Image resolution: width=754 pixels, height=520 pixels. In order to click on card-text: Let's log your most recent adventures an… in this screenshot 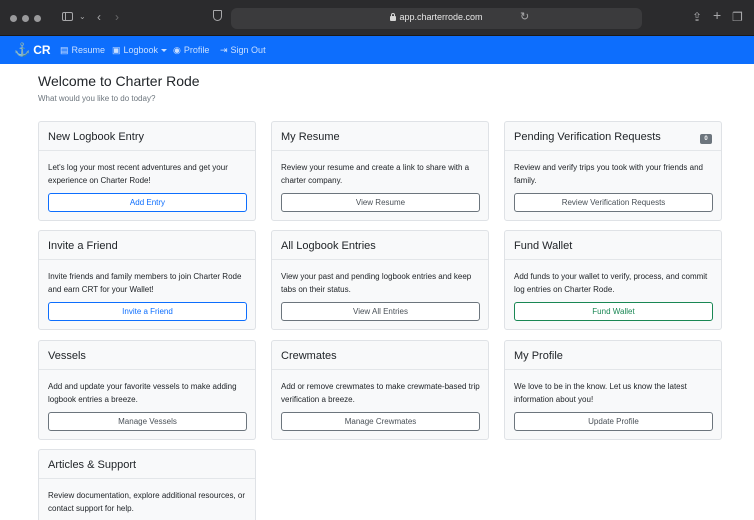, I will do `click(138, 174)`.